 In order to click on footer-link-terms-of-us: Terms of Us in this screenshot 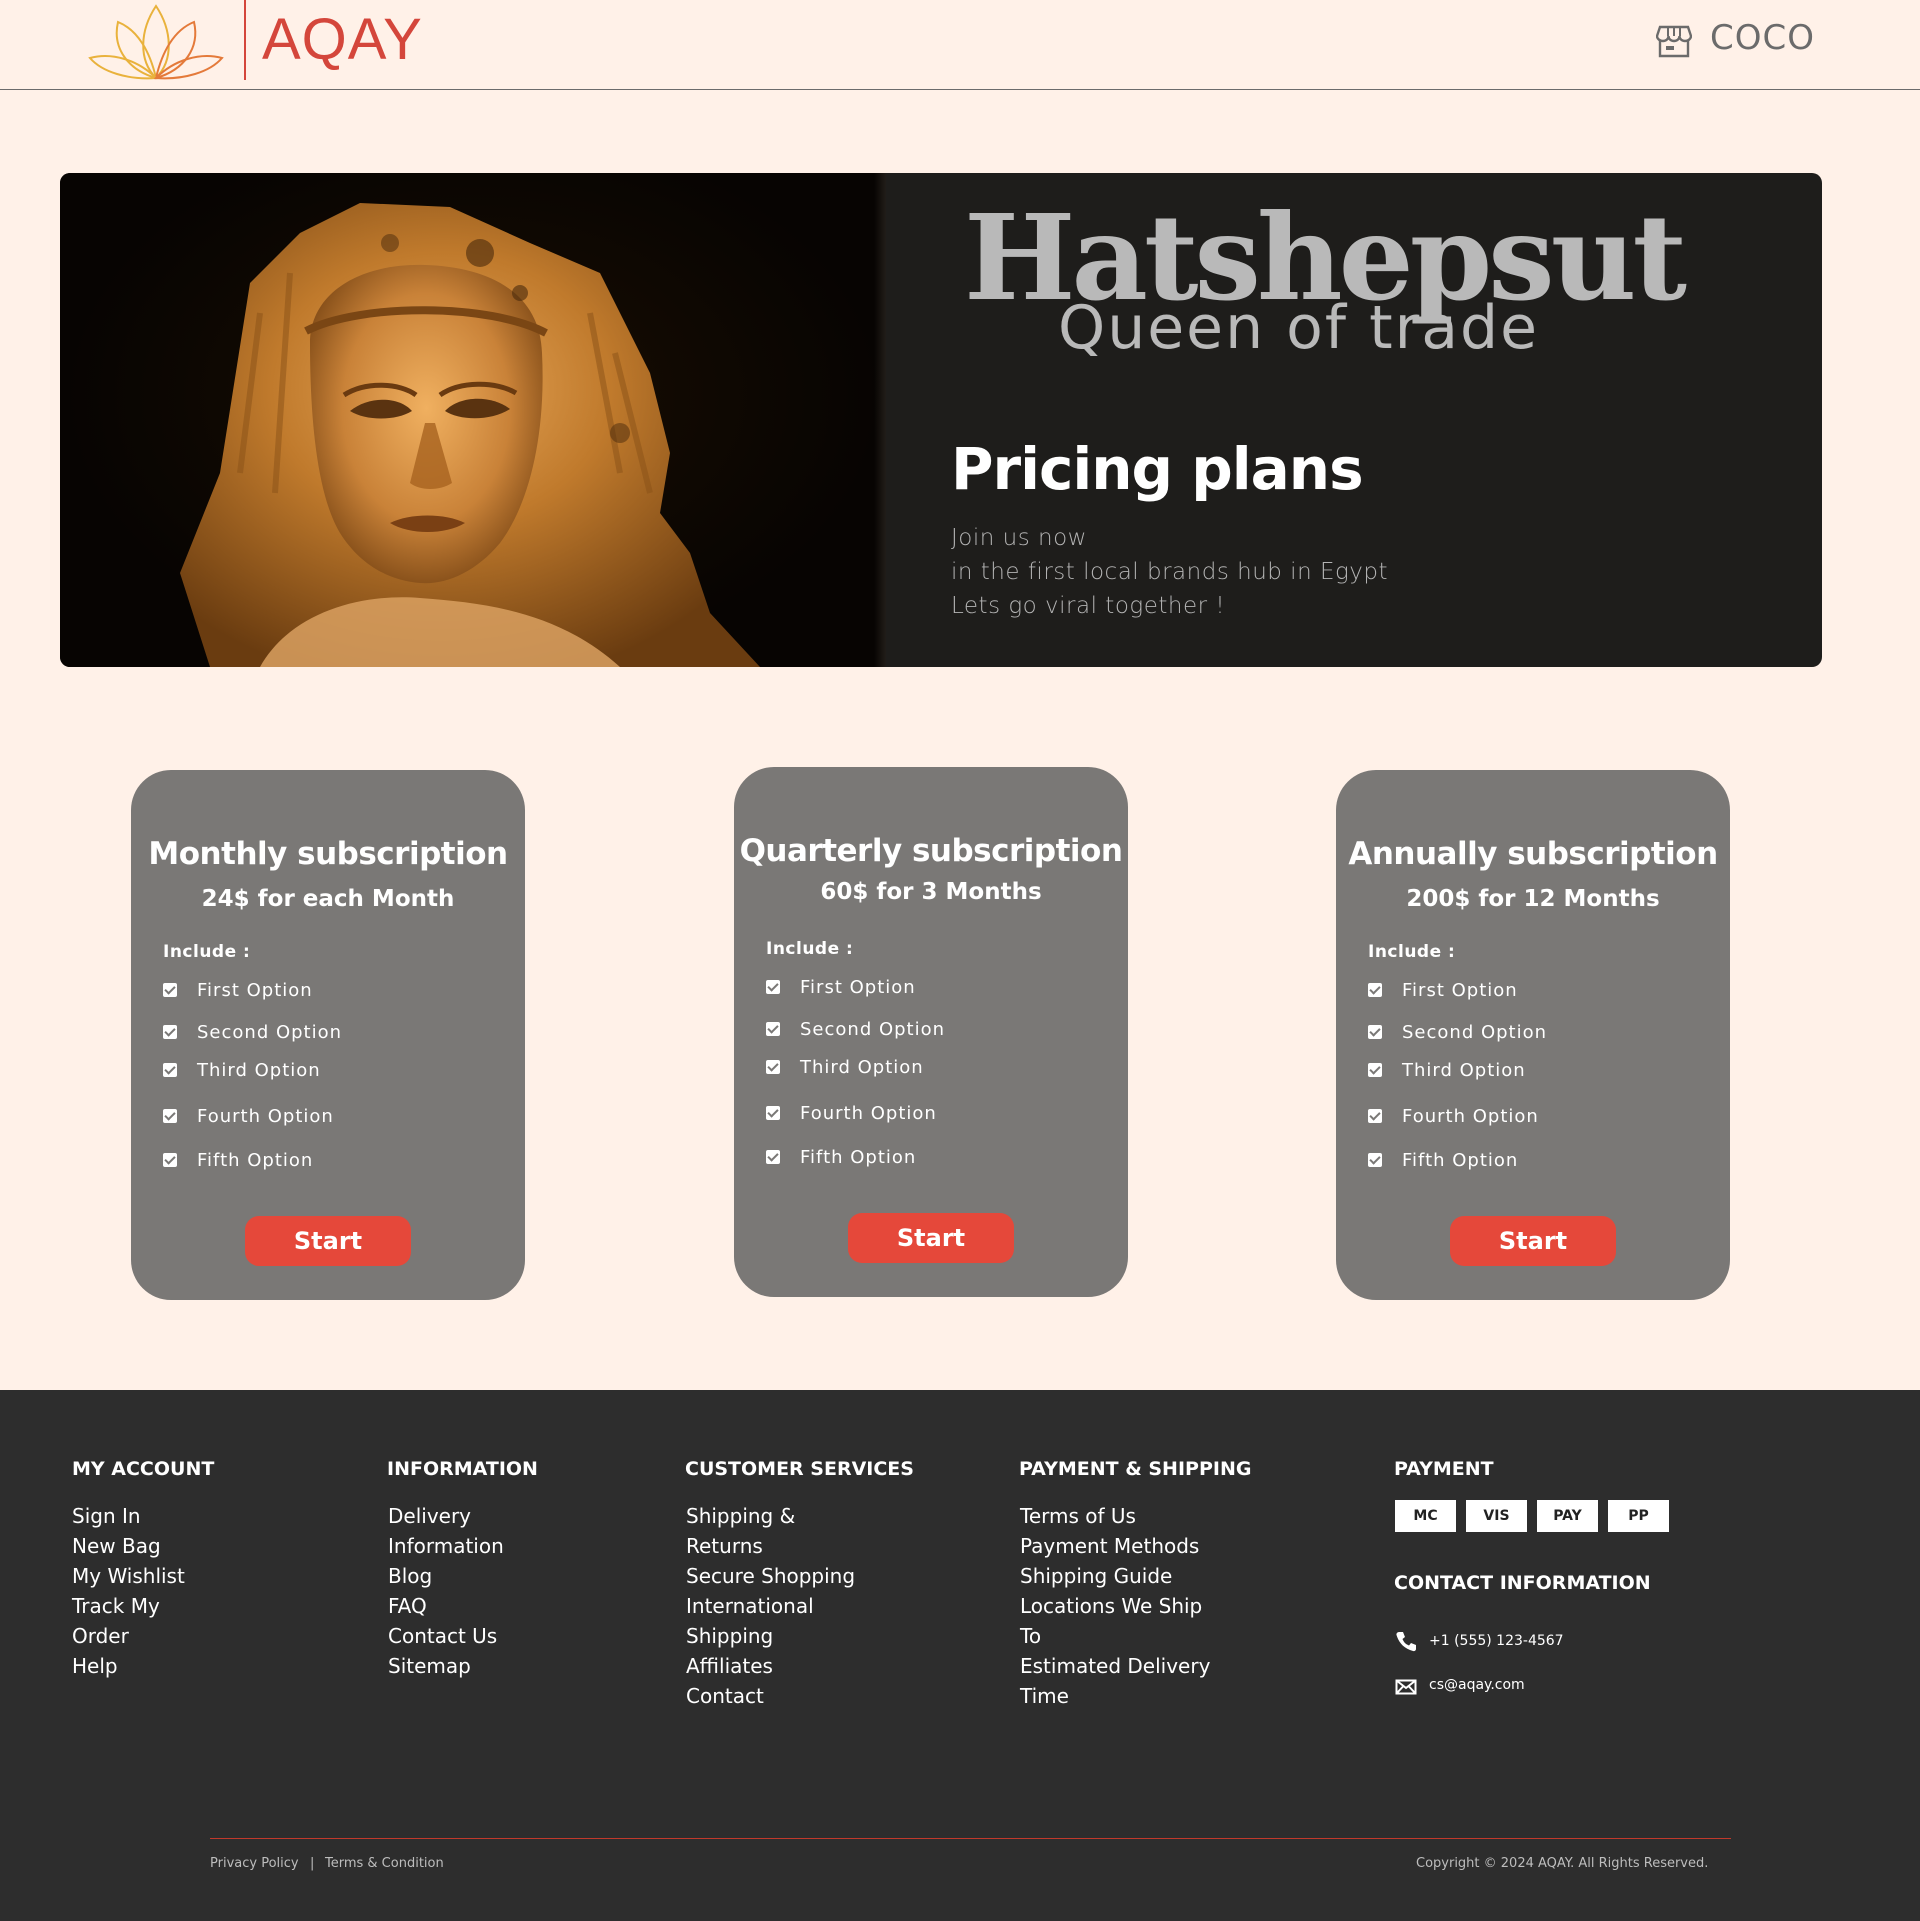, I will do `click(1078, 1516)`.